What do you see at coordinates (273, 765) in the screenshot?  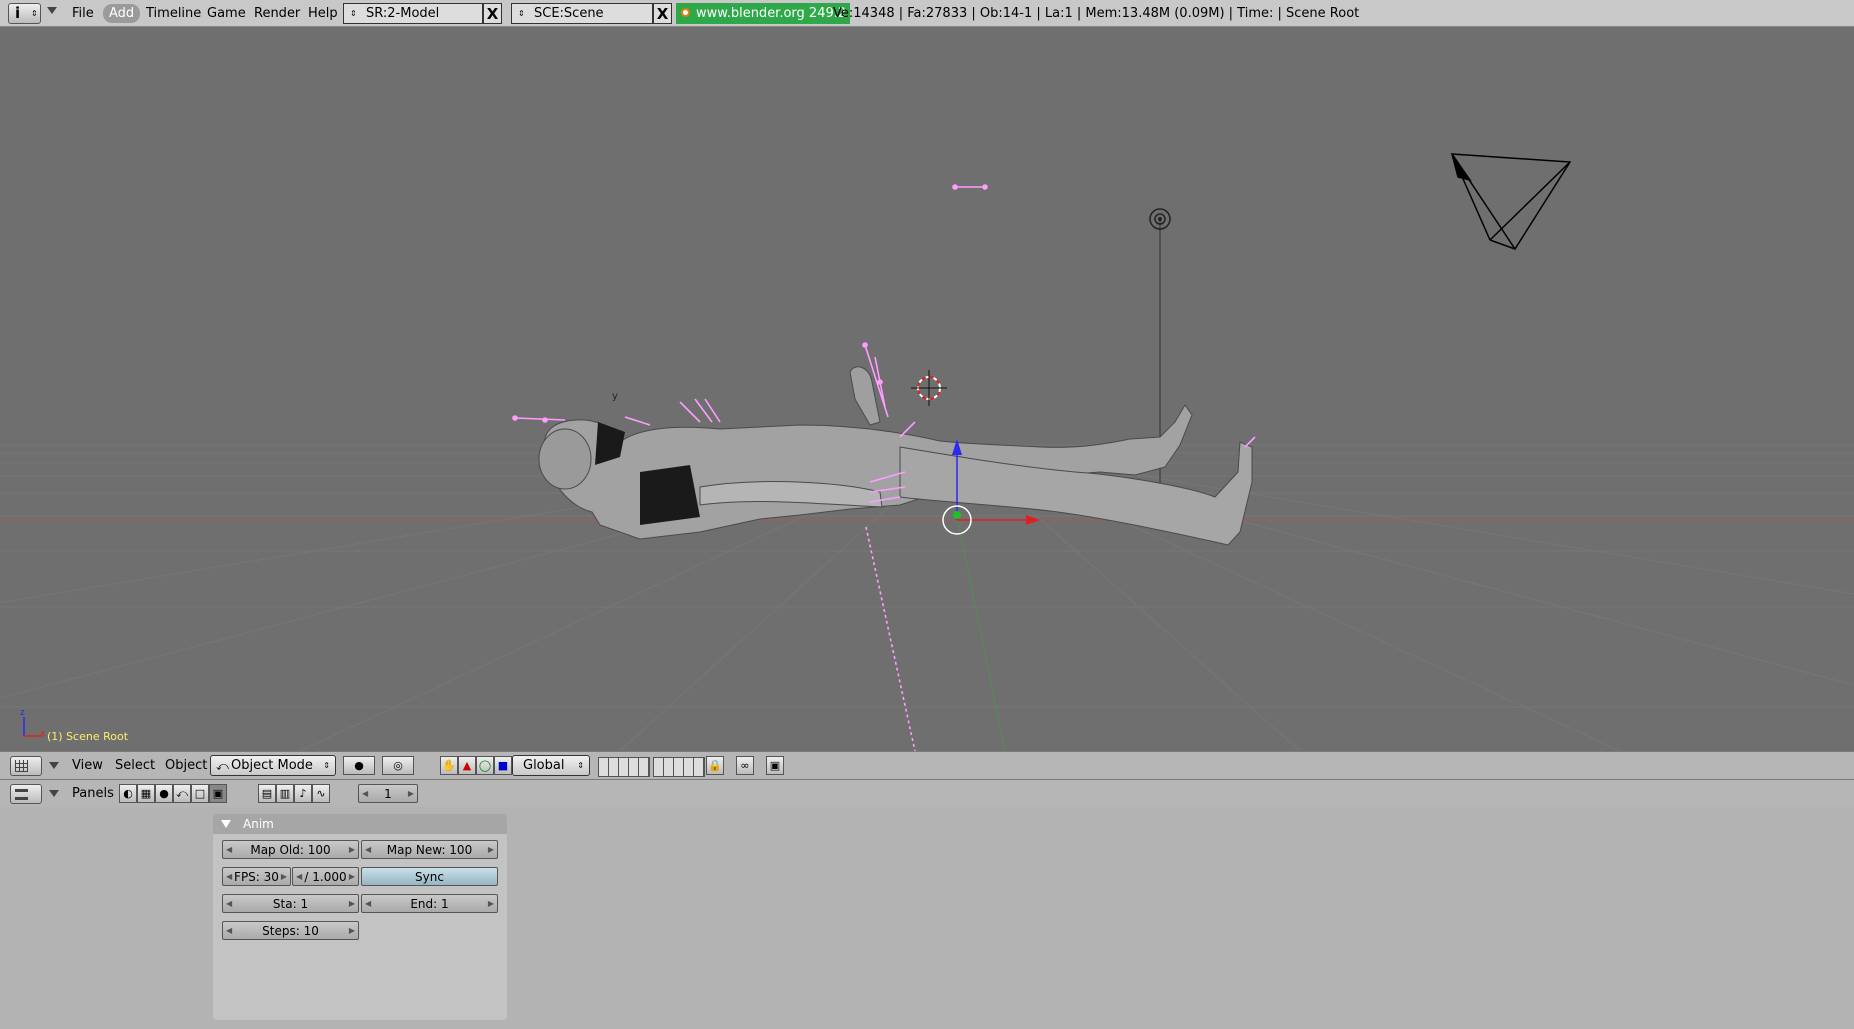 I see `mode-selector: ⤺ Object Mode ⇕` at bounding box center [273, 765].